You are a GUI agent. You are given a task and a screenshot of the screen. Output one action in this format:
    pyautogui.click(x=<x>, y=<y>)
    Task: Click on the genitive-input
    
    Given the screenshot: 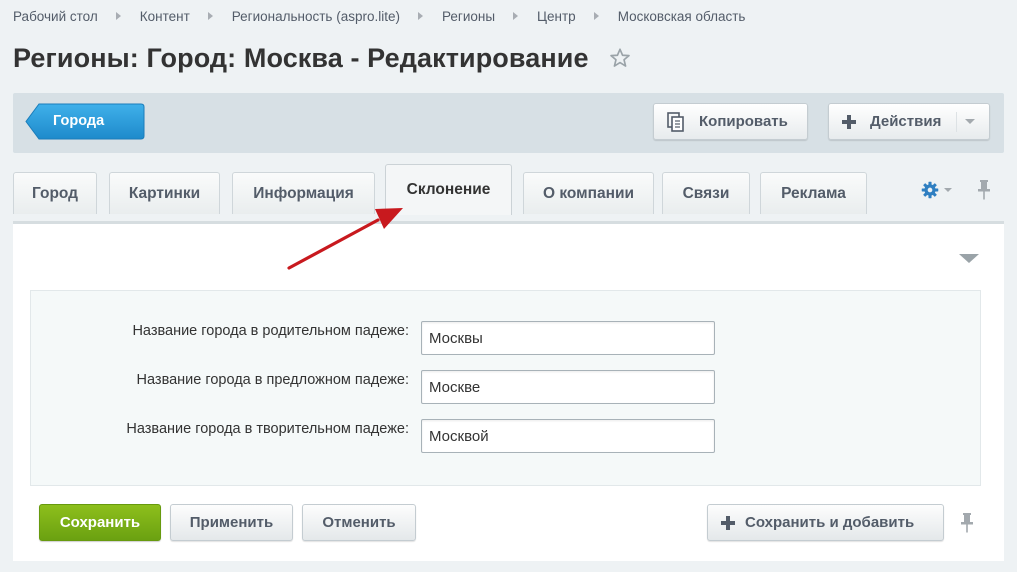 What is the action you would take?
    pyautogui.click(x=568, y=338)
    